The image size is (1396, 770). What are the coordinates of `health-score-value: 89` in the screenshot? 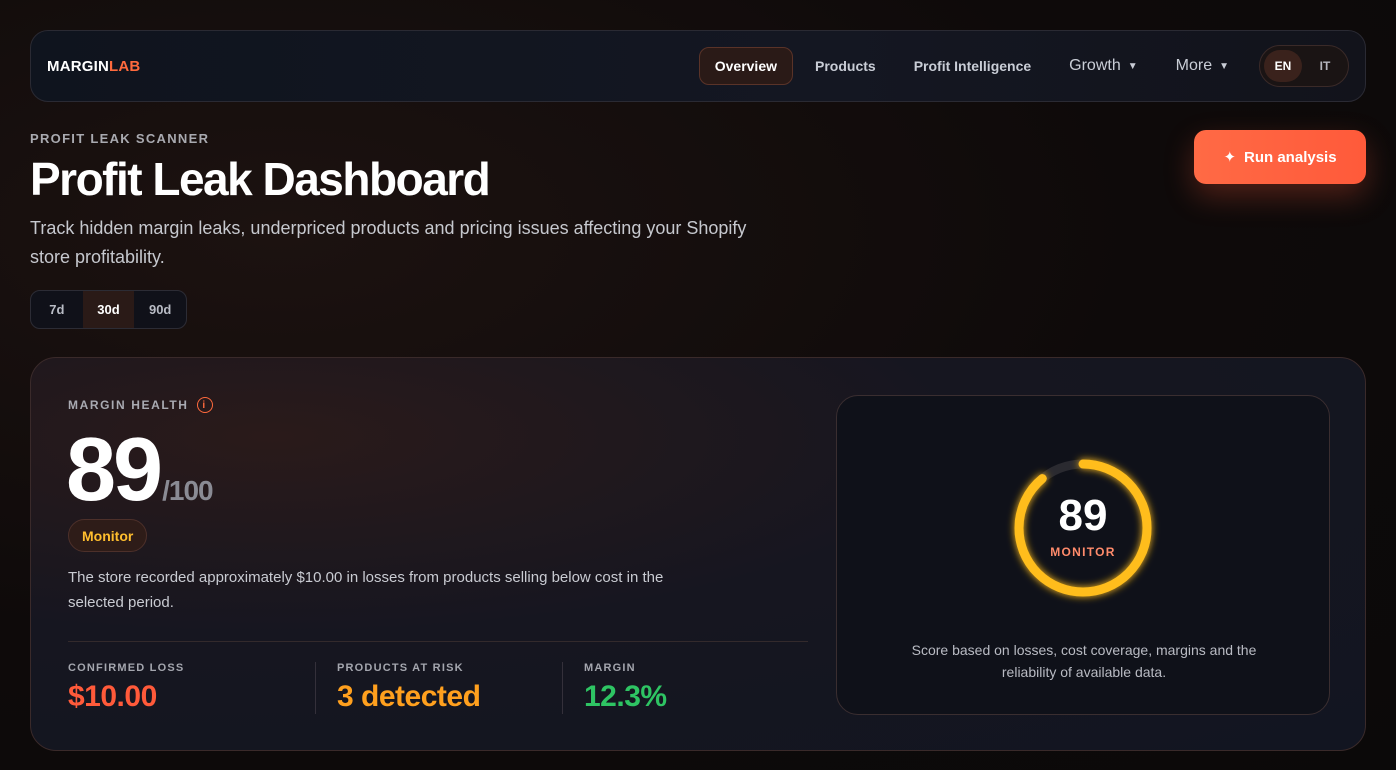 It's located at (114, 470).